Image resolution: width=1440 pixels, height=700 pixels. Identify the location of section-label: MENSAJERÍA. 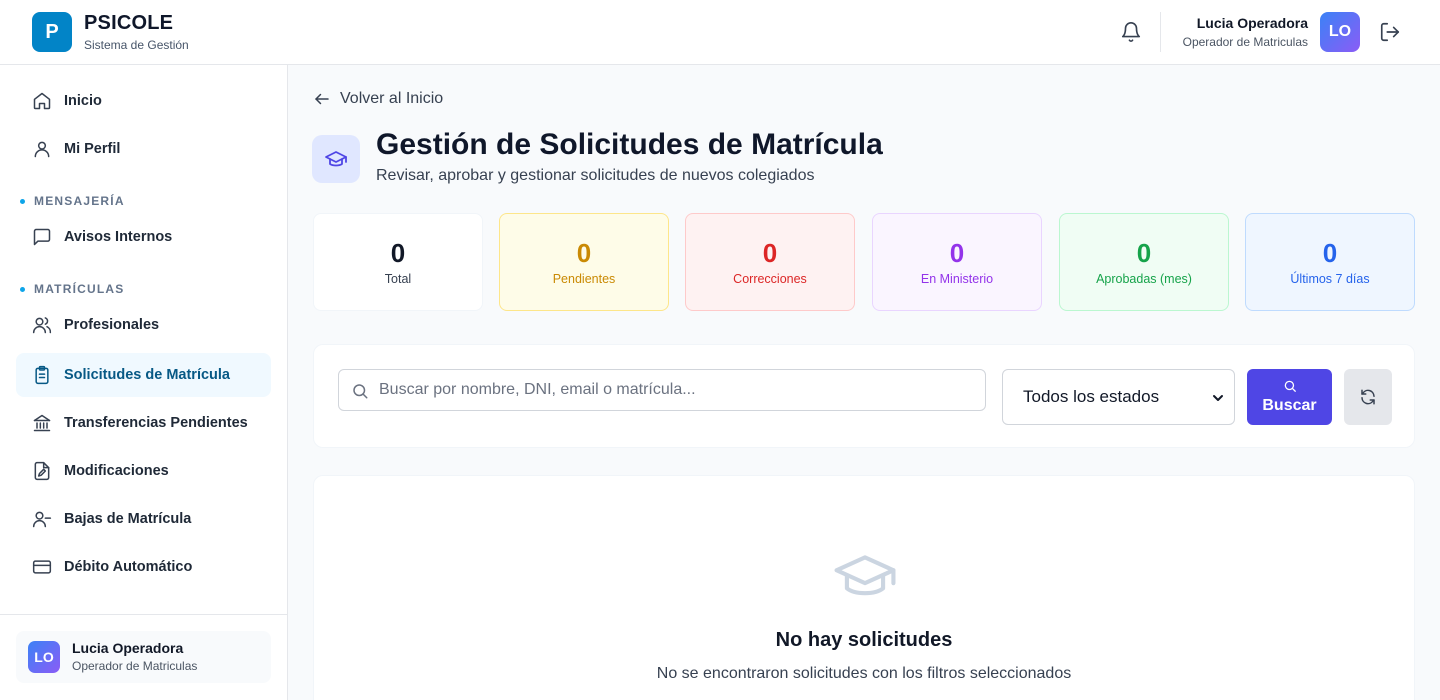
(79, 201).